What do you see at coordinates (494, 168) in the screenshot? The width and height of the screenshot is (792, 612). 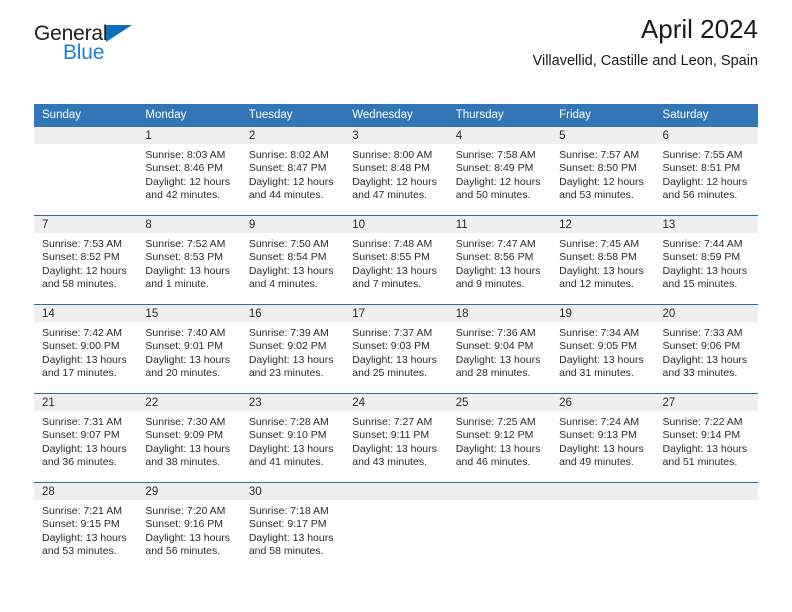 I see `sunset-time: Sunset: 8:49 PM` at bounding box center [494, 168].